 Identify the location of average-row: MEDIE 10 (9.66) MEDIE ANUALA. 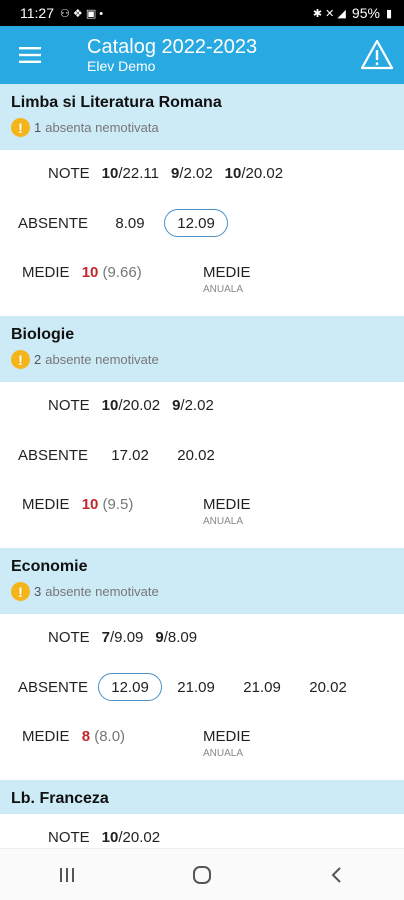
(202, 283).